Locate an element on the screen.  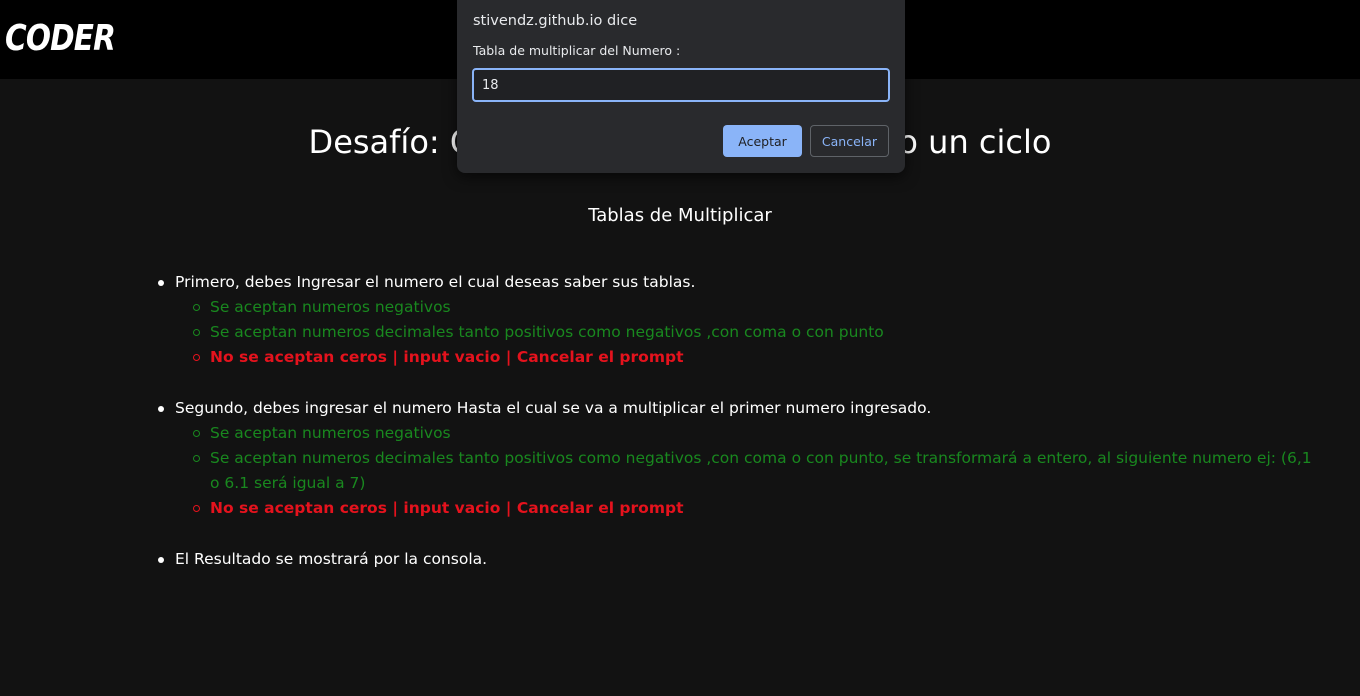
coder-logo: CODER is located at coordinates (60, 38).